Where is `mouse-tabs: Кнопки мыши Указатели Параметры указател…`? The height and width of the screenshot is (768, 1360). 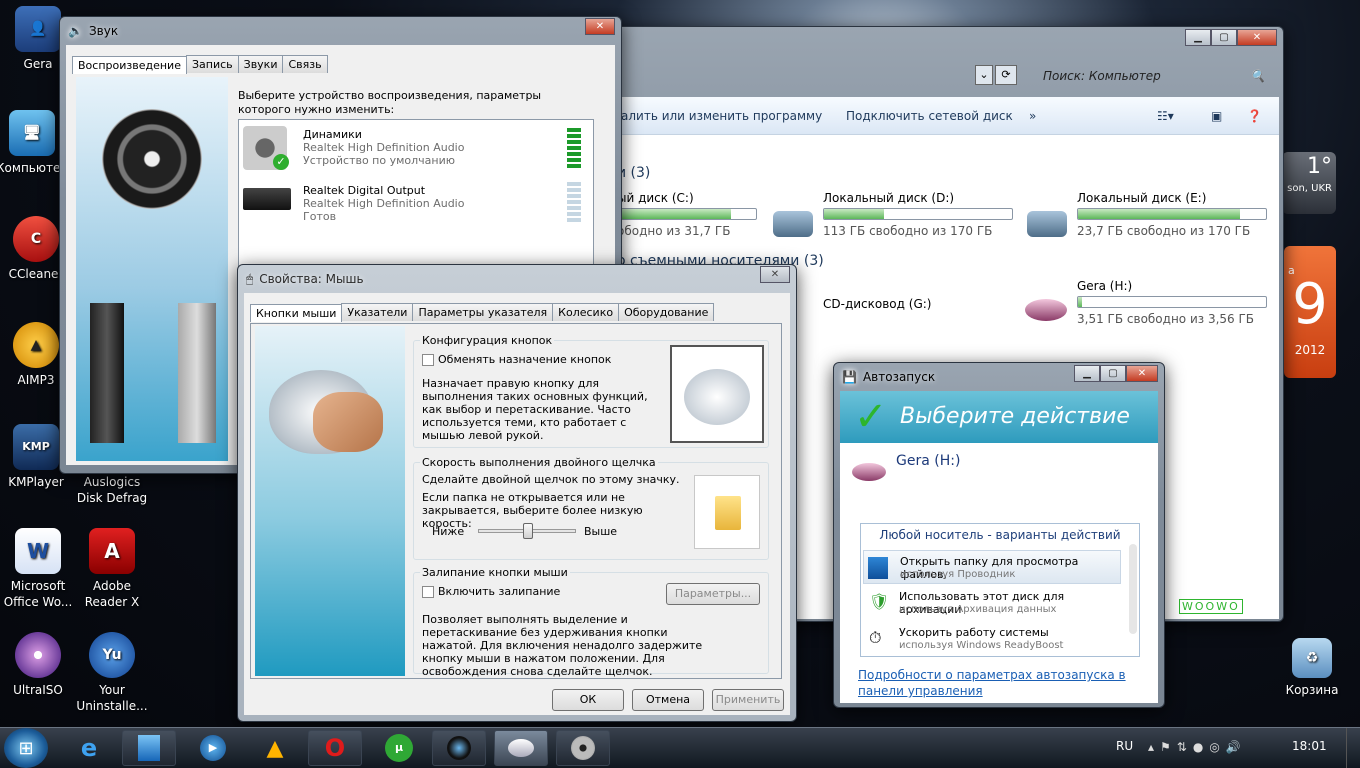 mouse-tabs: Кнопки мыши Указатели Параметры указател… is located at coordinates (517, 312).